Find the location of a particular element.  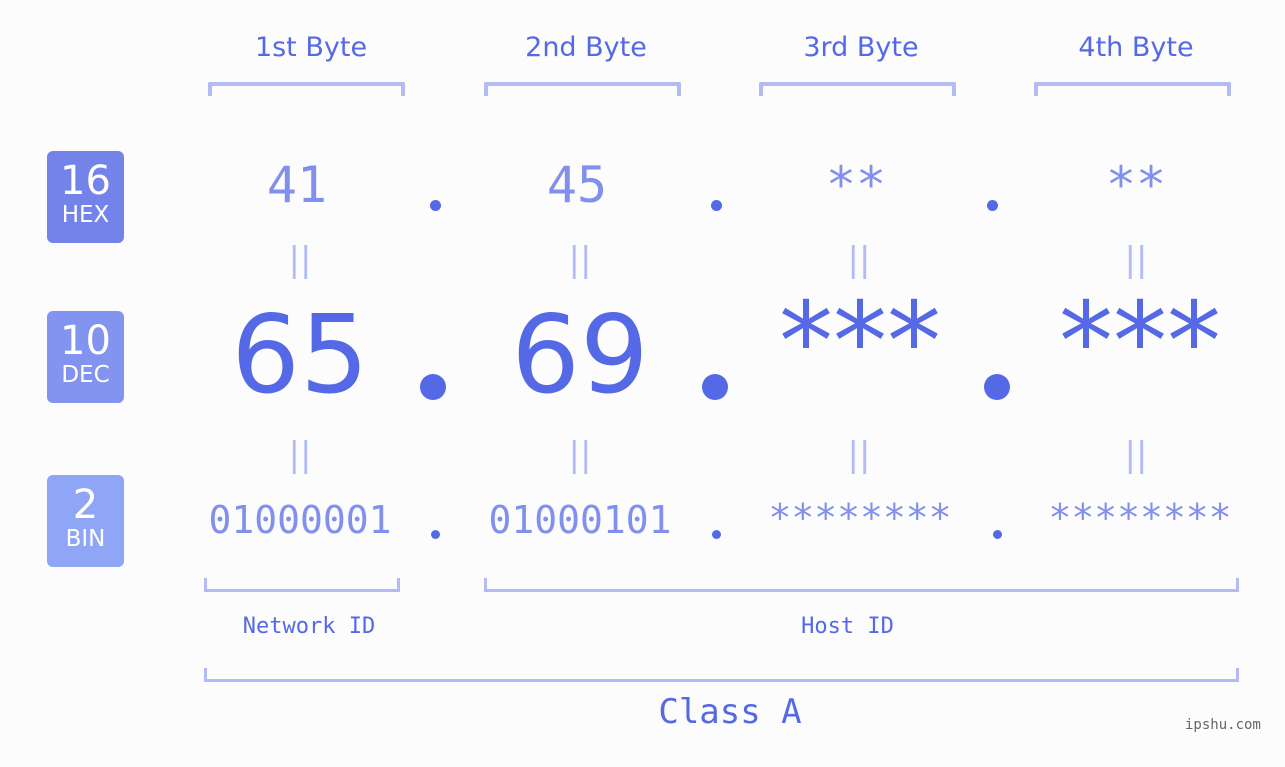

byte-label-4: 4th Byte is located at coordinates (1136, 47).